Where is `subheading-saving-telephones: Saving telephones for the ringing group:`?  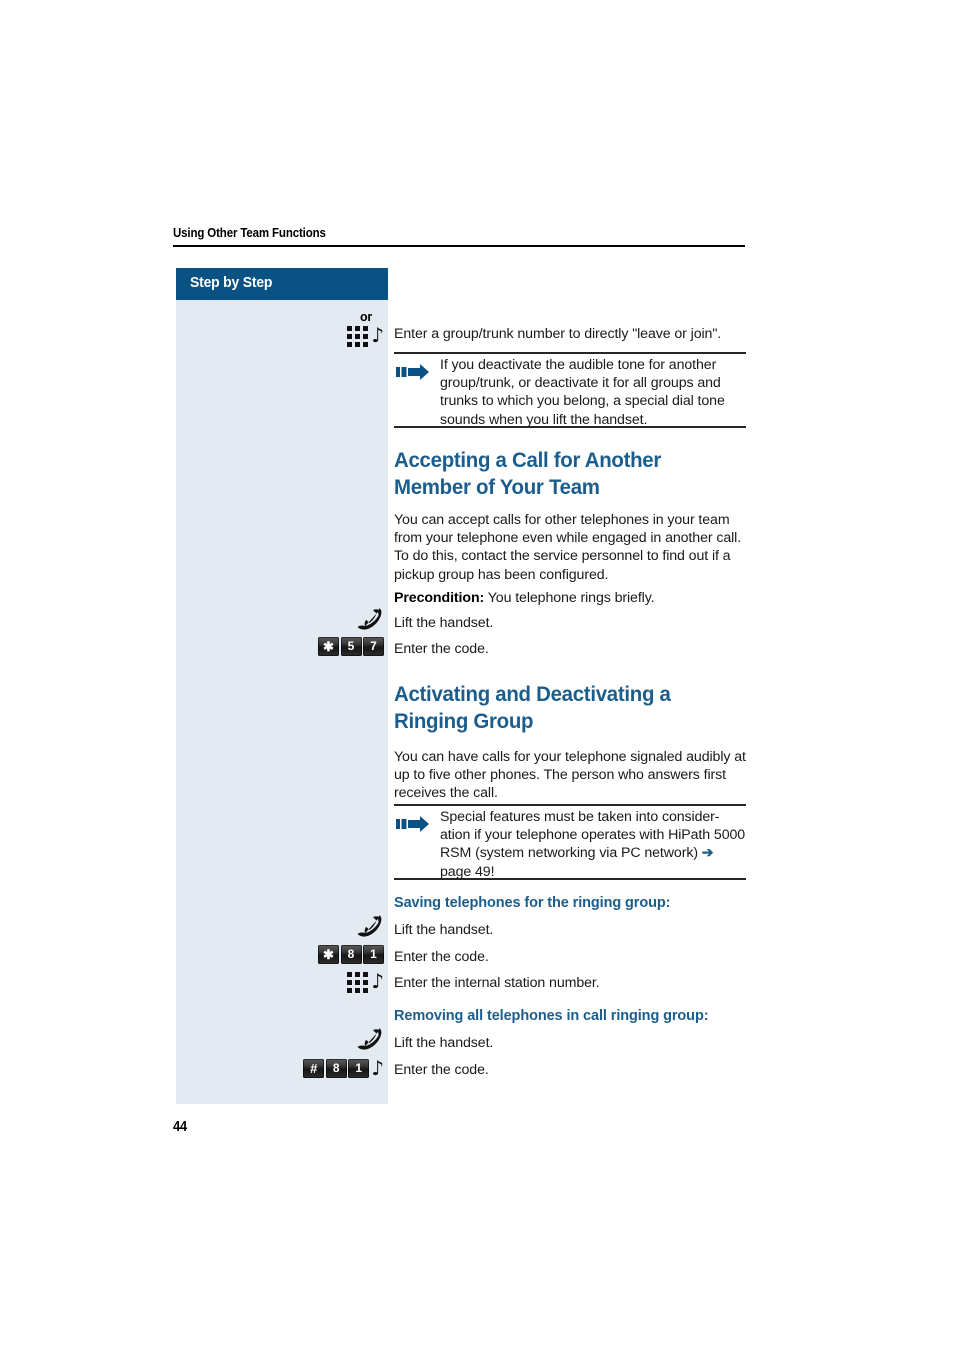
subheading-saving-telephones: Saving telephones for the ringing group: is located at coordinates (532, 903).